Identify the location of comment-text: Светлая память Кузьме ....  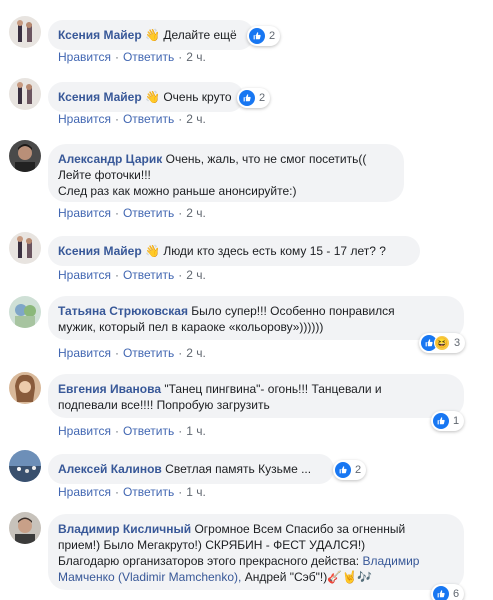
(238, 469).